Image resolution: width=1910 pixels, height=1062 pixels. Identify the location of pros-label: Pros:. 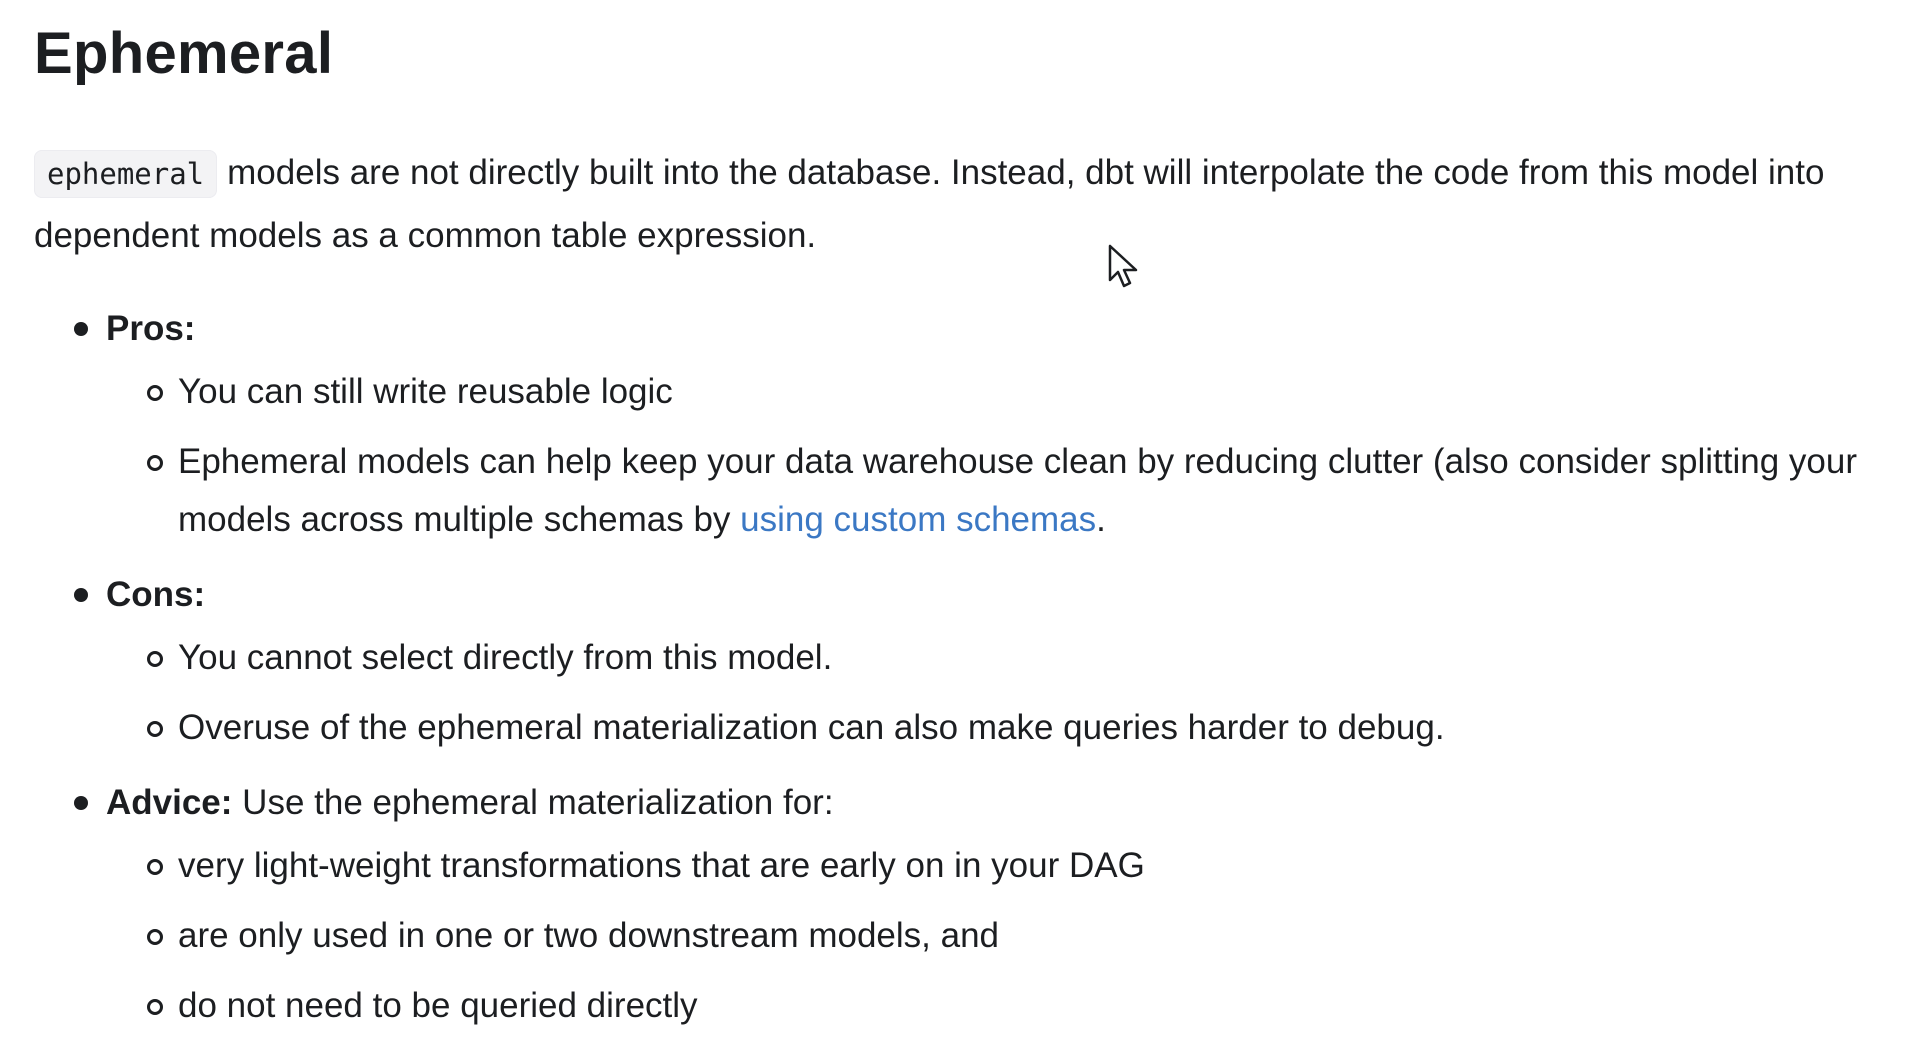
(151, 328).